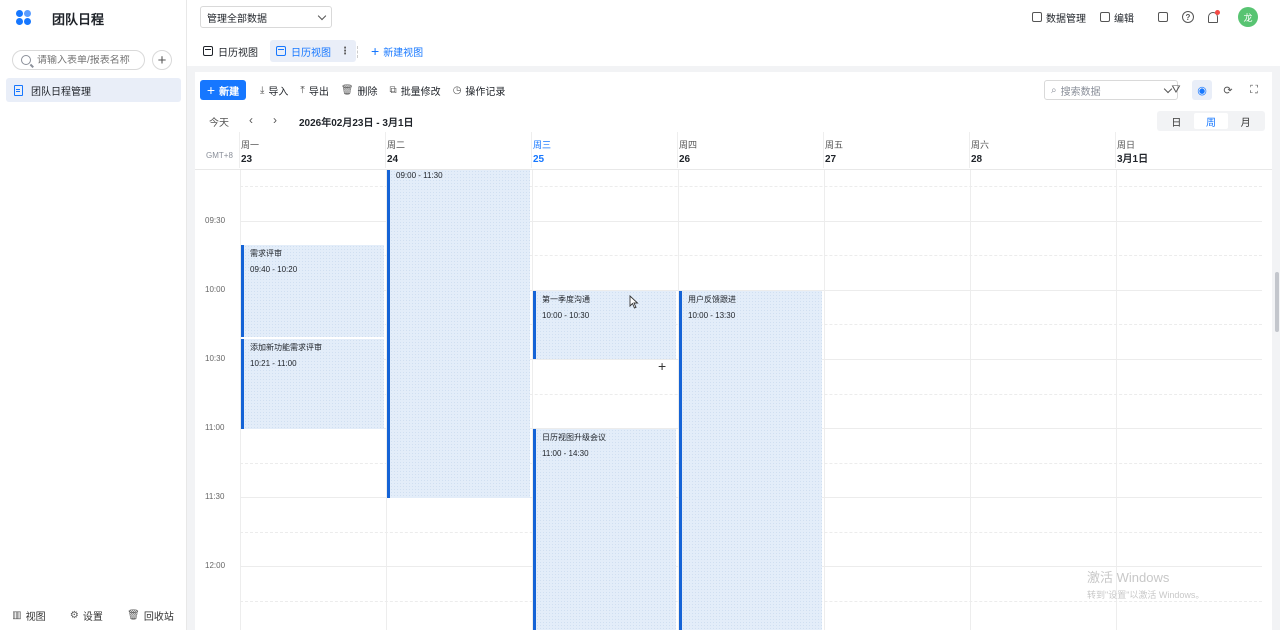  Describe the element at coordinates (302, 90) in the screenshot. I see `export-icon: ⤒` at that location.